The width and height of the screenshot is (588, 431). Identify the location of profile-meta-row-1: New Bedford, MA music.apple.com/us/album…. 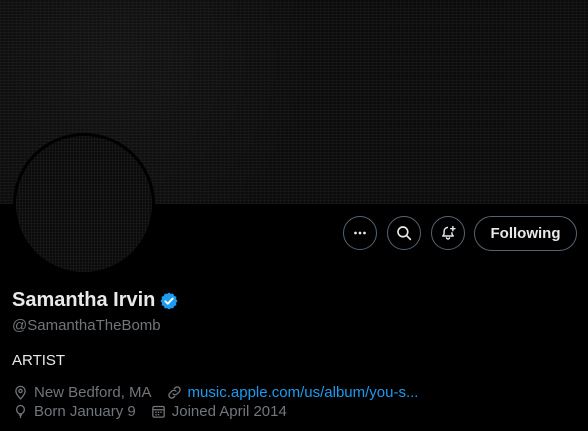
(215, 392).